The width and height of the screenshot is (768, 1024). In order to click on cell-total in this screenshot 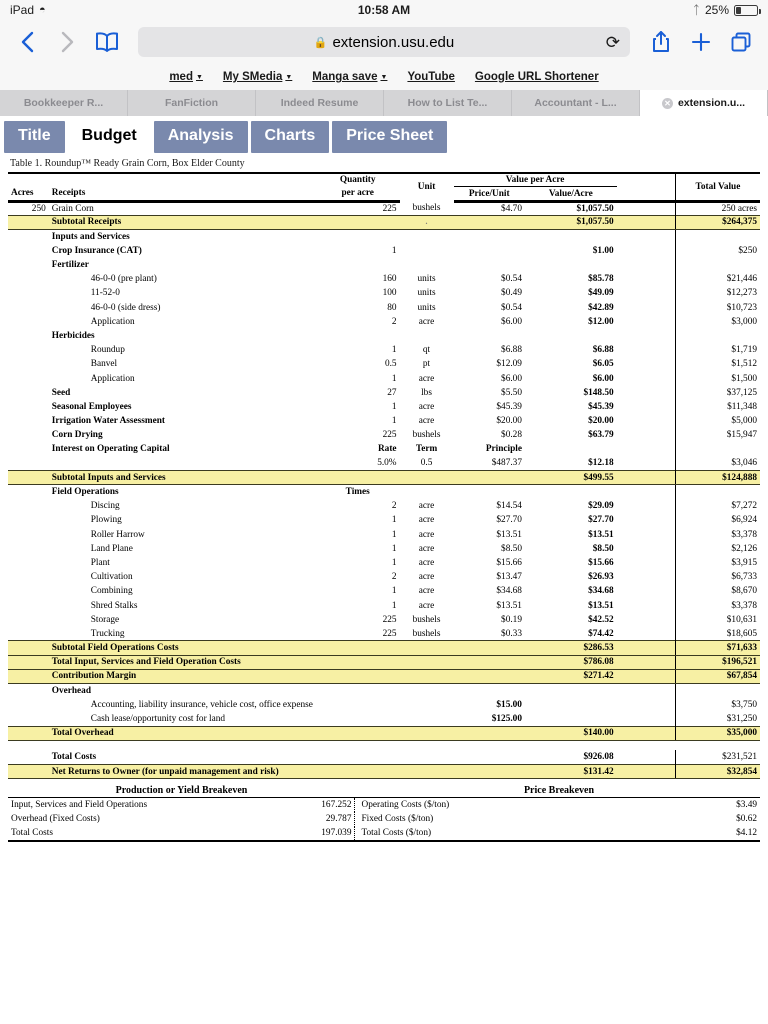, I will do `click(717, 236)`.